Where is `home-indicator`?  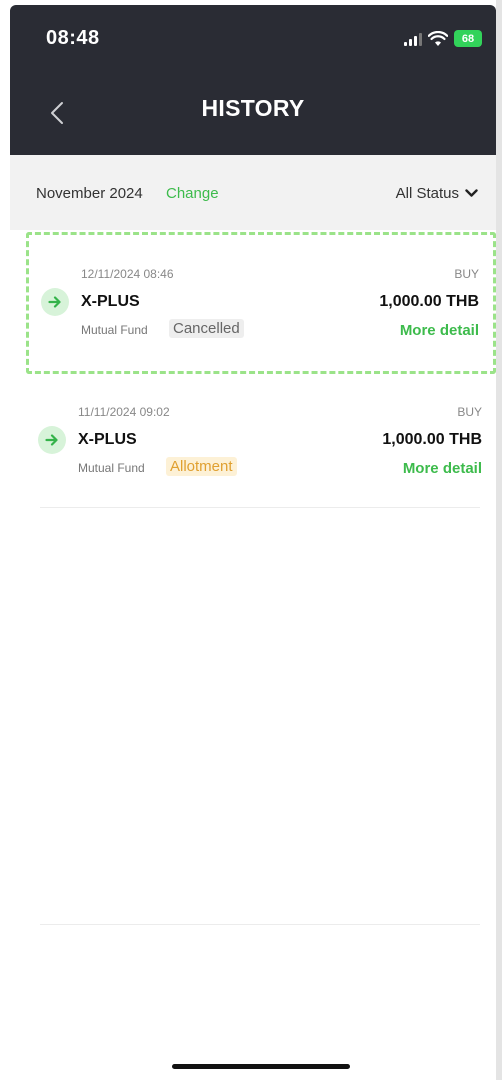
home-indicator is located at coordinates (261, 1066).